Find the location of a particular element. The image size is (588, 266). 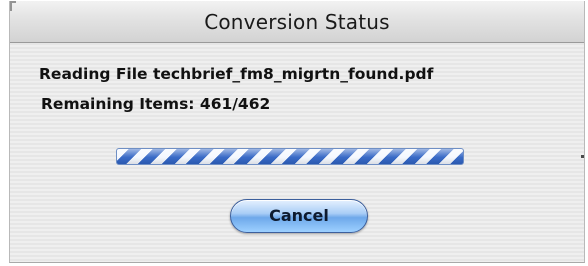

cancel-button: Cancel is located at coordinates (299, 216).